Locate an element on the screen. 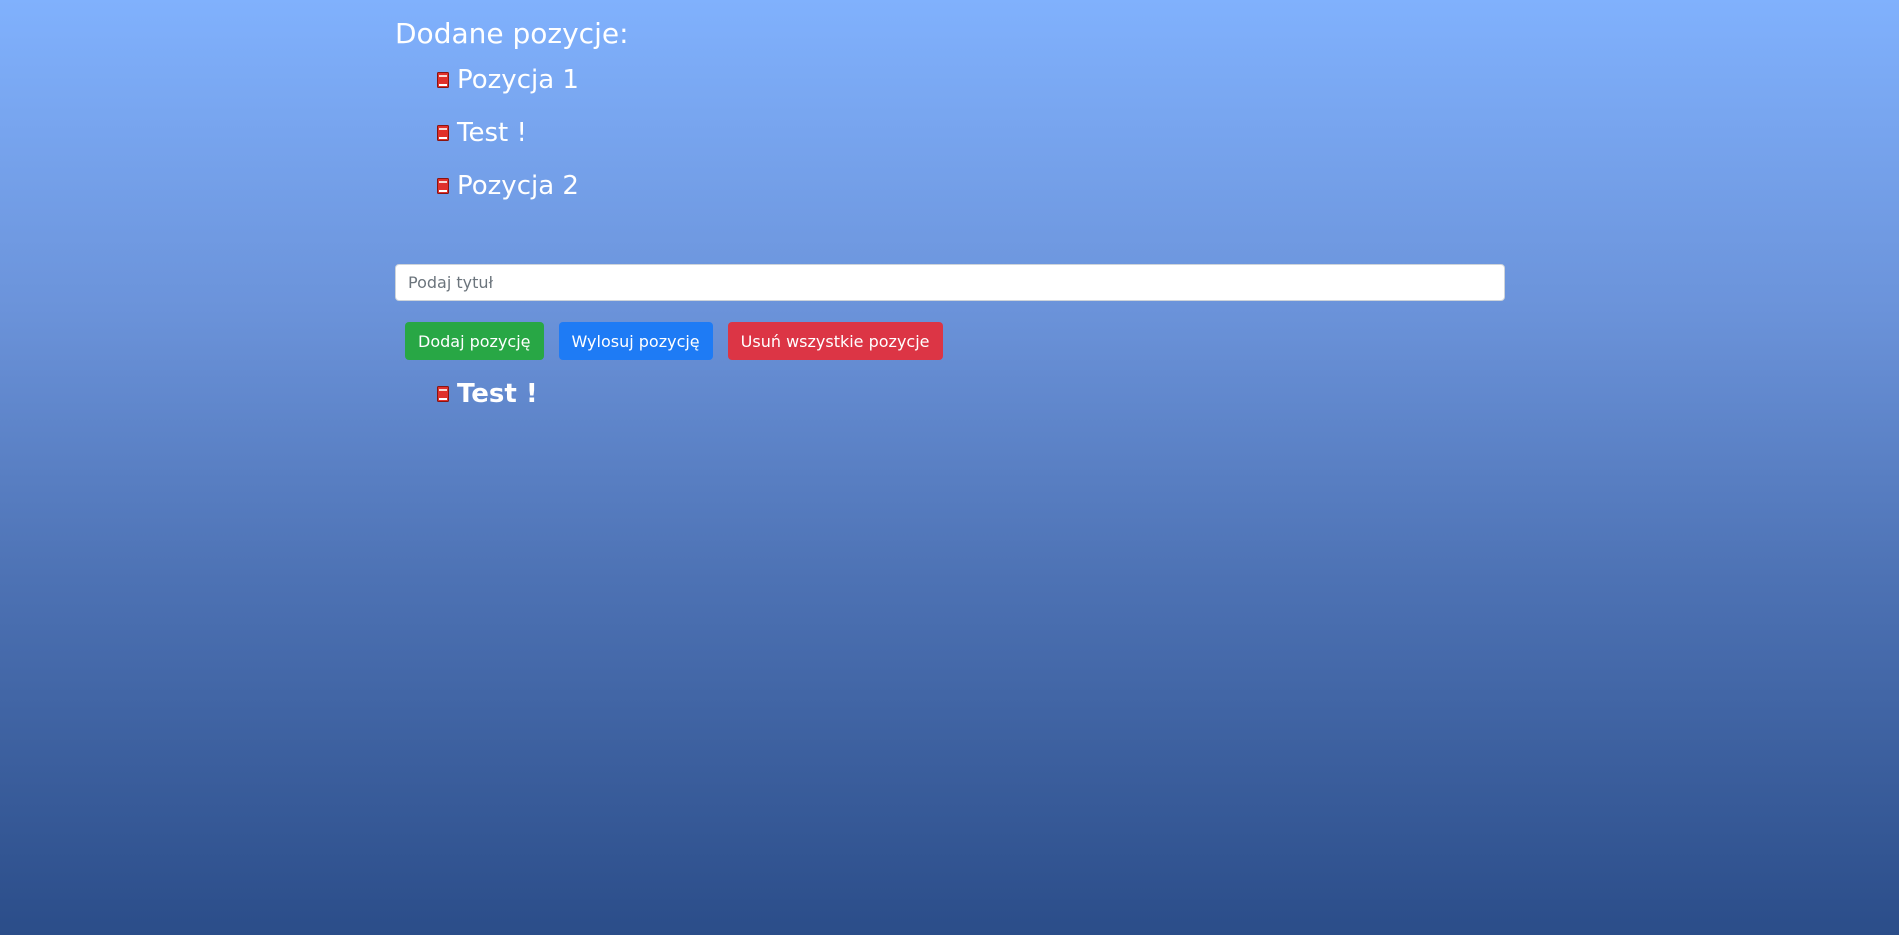  drawn-result: Test ! is located at coordinates (487, 394).